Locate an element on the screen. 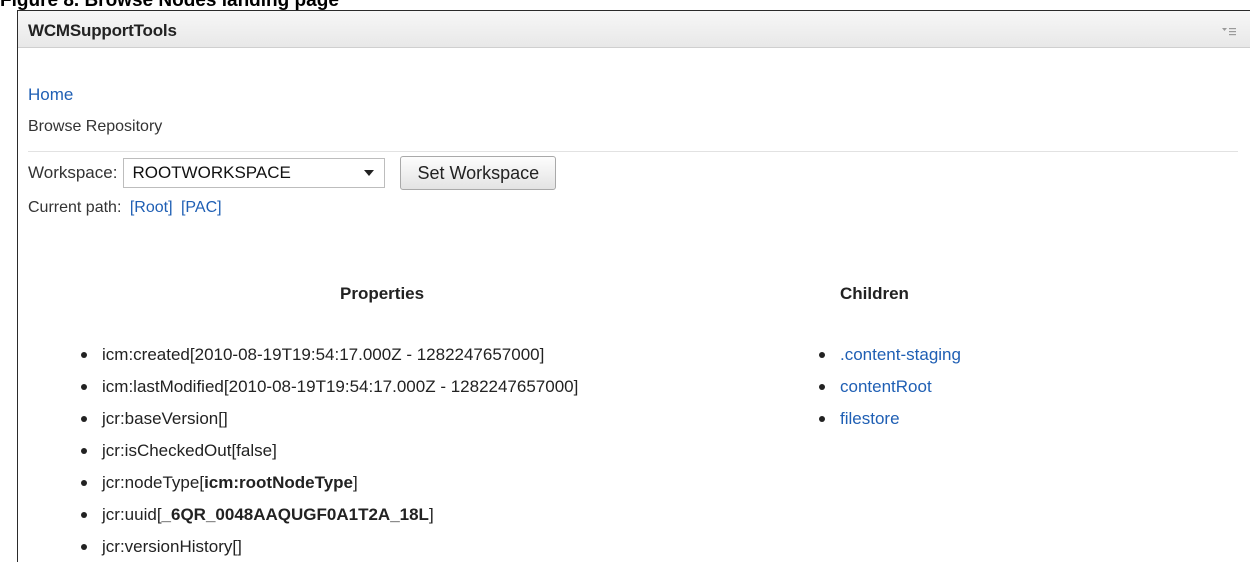 This screenshot has width=1250, height=563. property-name: icm:created is located at coordinates (146, 354).